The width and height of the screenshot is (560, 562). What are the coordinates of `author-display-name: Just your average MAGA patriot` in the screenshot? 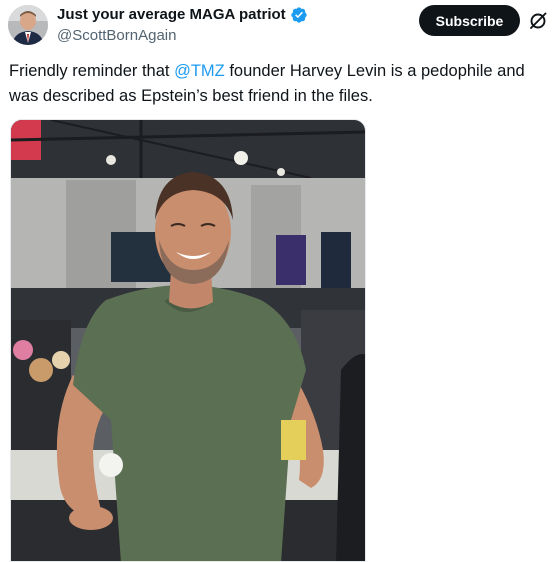 It's located at (171, 14).